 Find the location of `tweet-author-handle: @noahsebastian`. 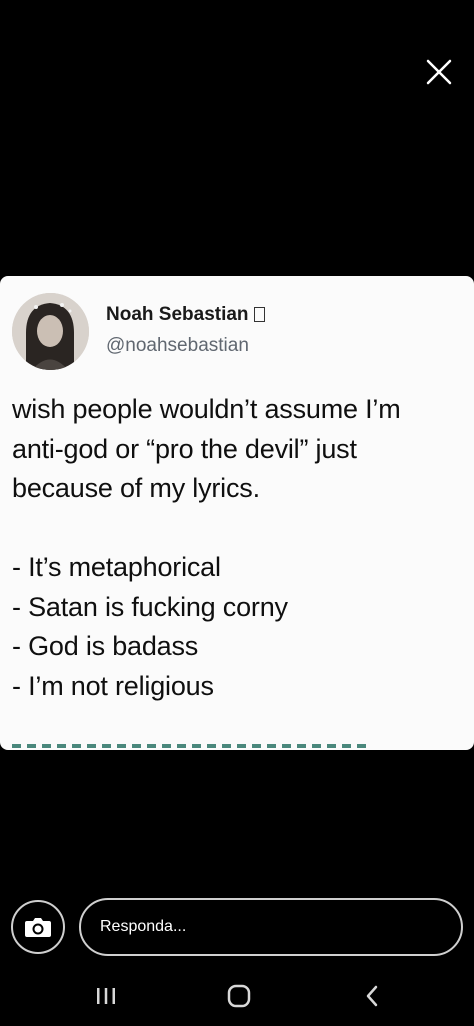

tweet-author-handle: @noahsebastian is located at coordinates (177, 345).